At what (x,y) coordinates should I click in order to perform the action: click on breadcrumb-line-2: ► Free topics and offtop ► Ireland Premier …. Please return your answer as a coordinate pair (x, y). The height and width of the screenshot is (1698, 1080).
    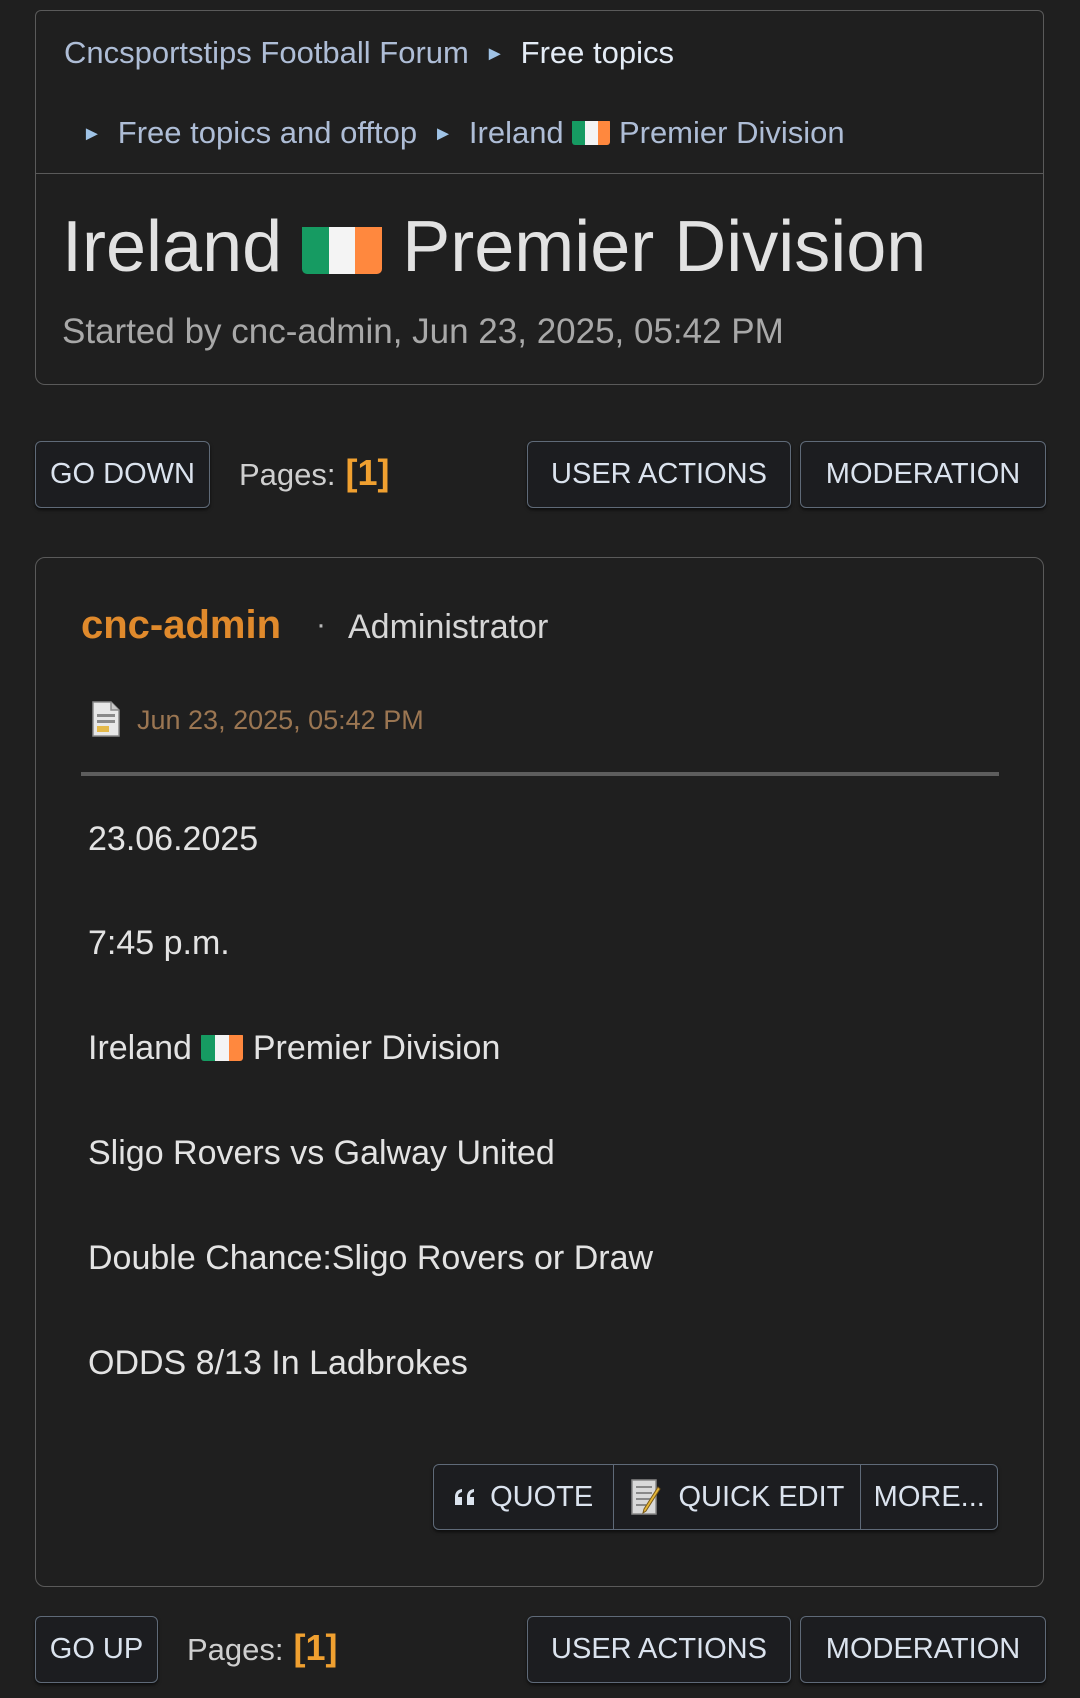
    Looking at the image, I should click on (463, 133).